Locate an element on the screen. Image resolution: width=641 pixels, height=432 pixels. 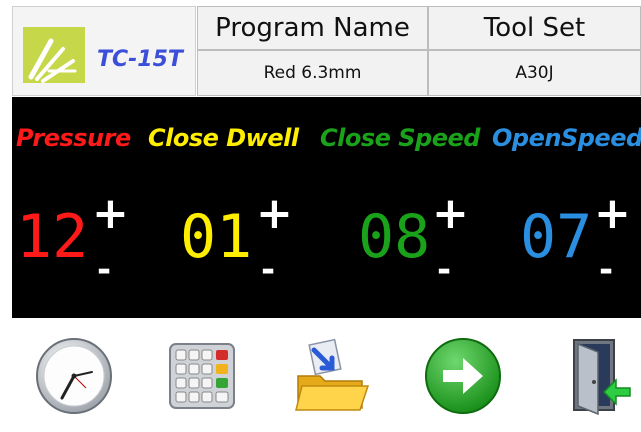
close-dwell-increase-button: + is located at coordinates (274, 214).